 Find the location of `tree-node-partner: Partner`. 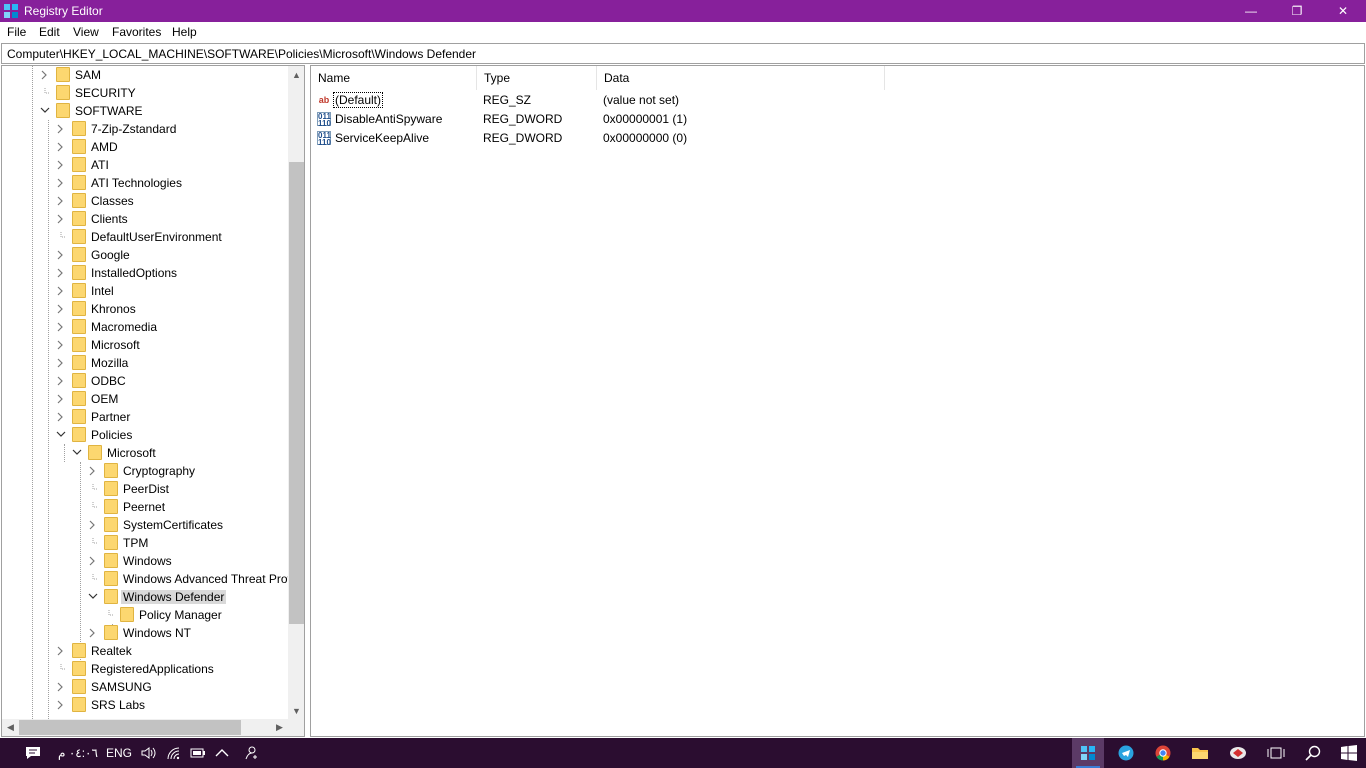

tree-node-partner: Partner is located at coordinates (145, 417).